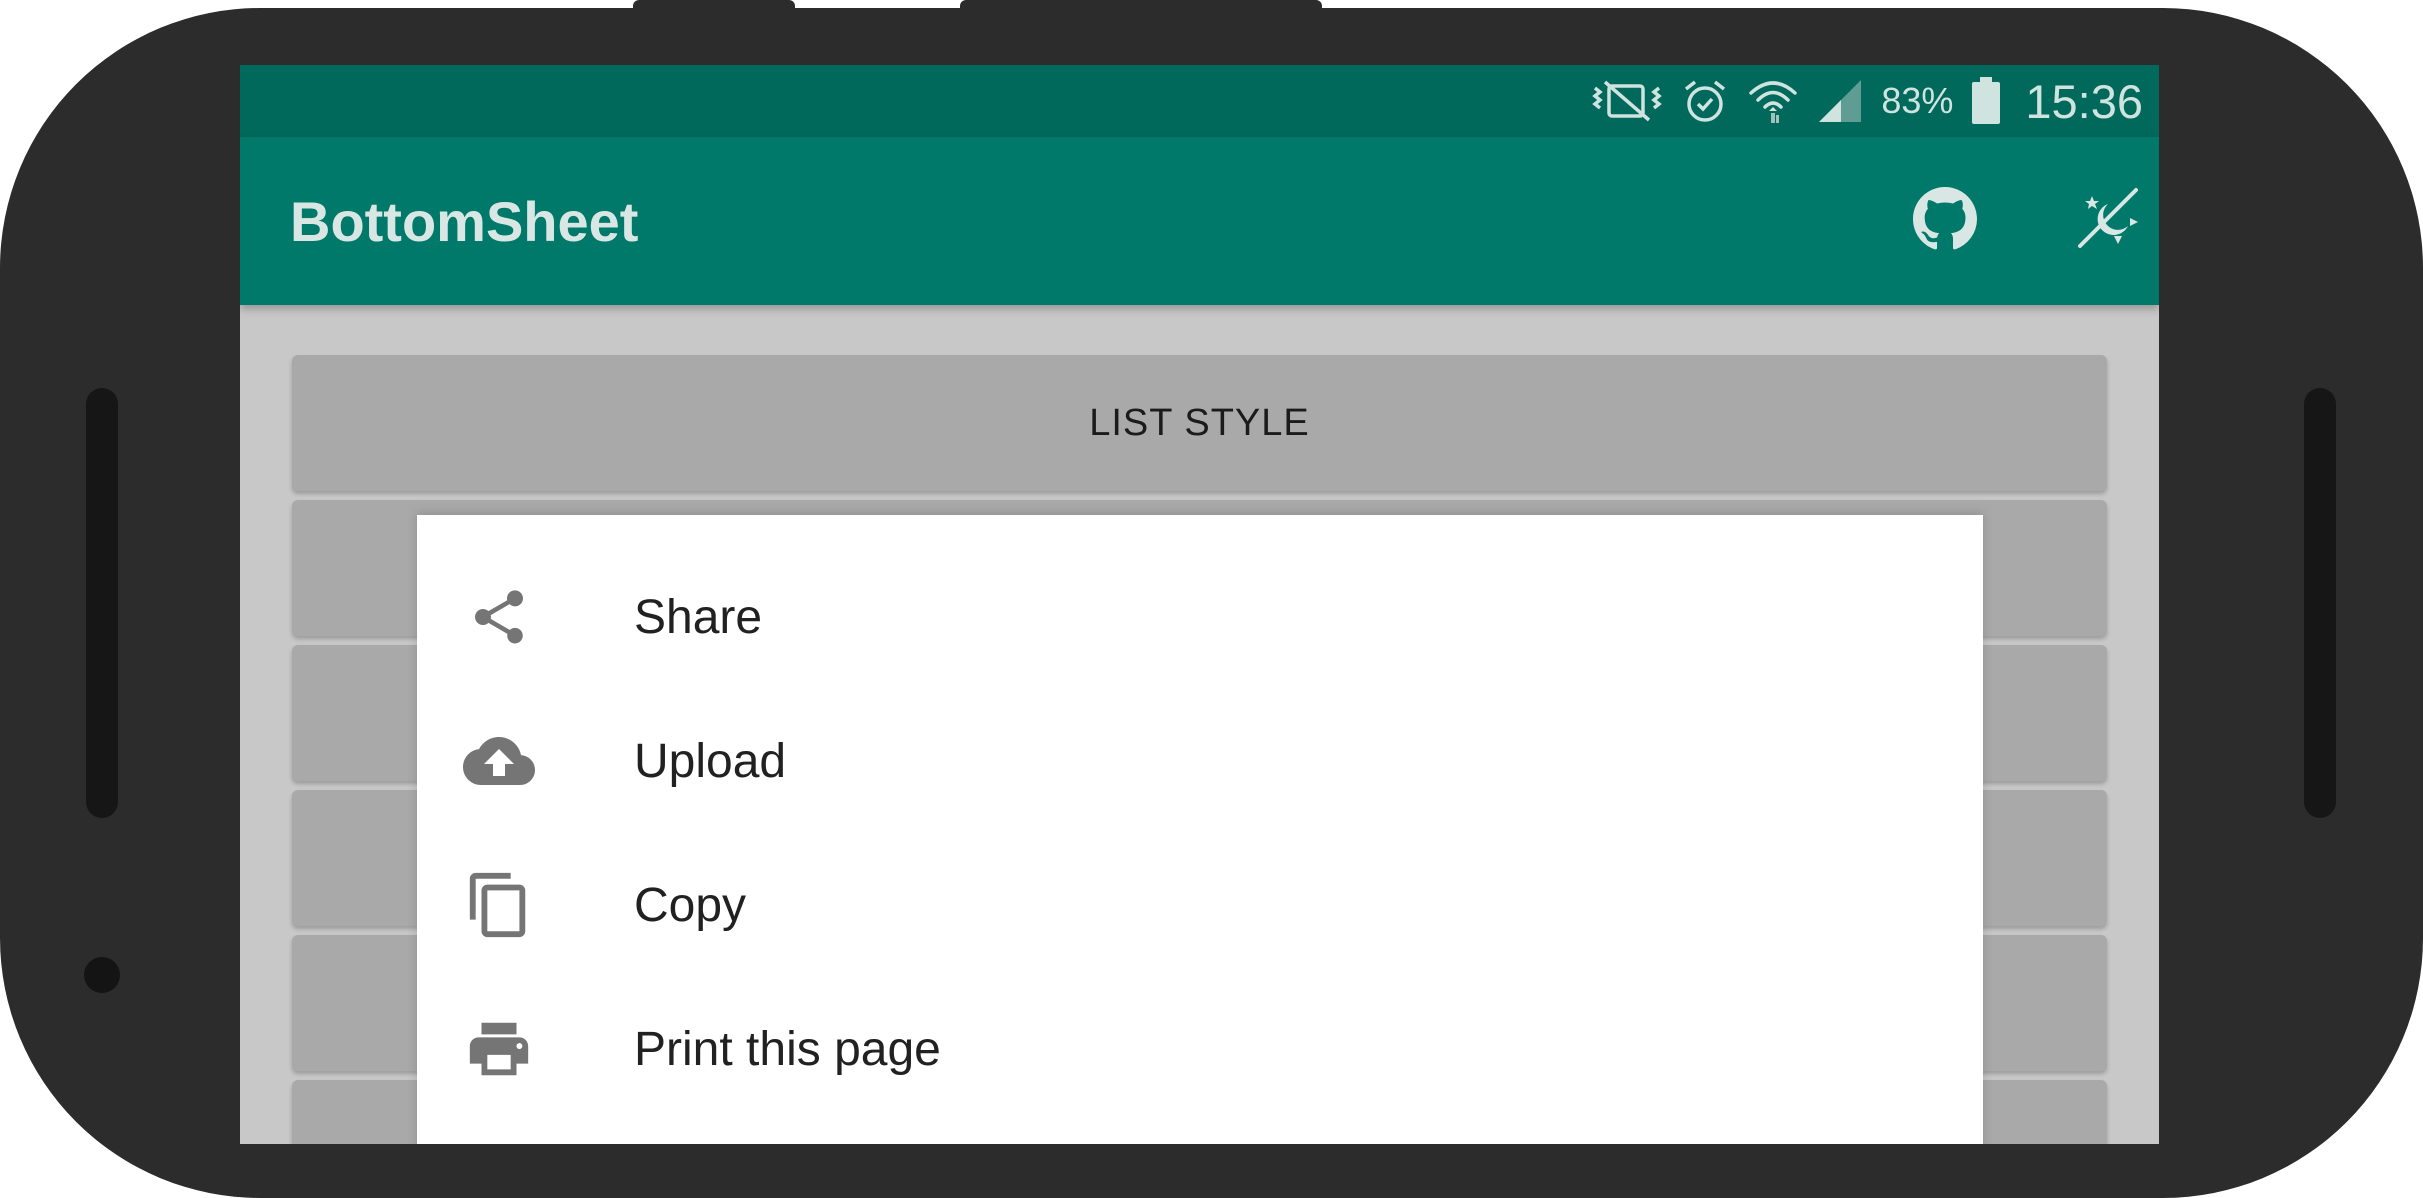 The image size is (2423, 1198). I want to click on github-button, so click(1945, 221).